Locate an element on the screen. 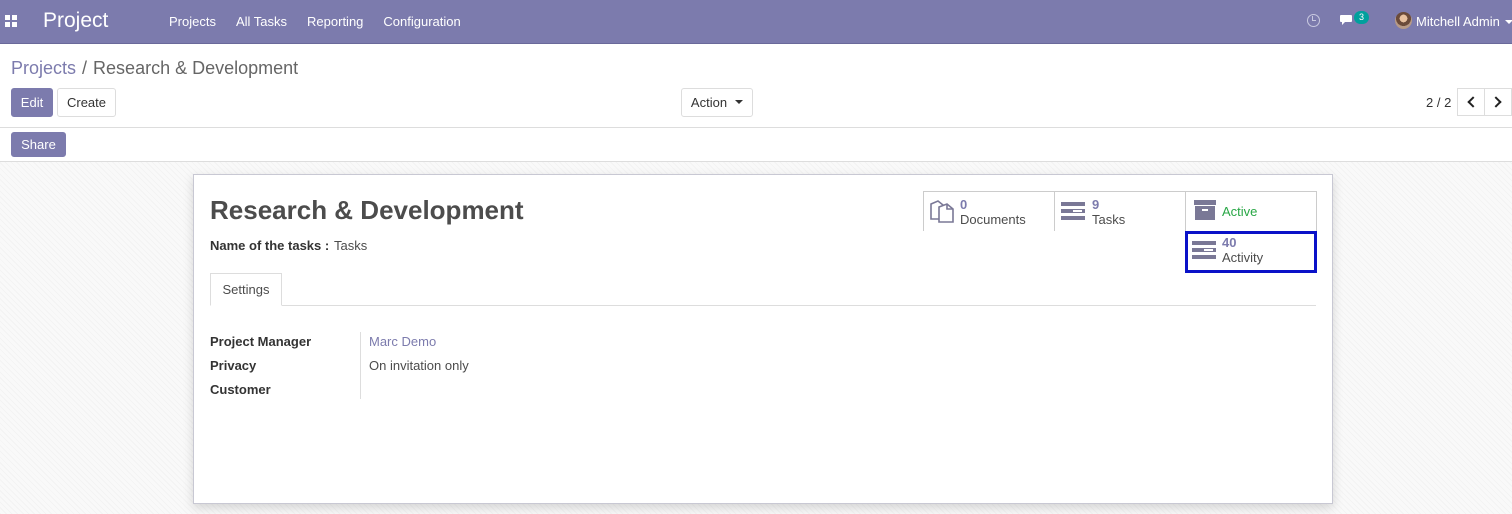 Image resolution: width=1512 pixels, height=514 pixels. pager-next-button is located at coordinates (1498, 102).